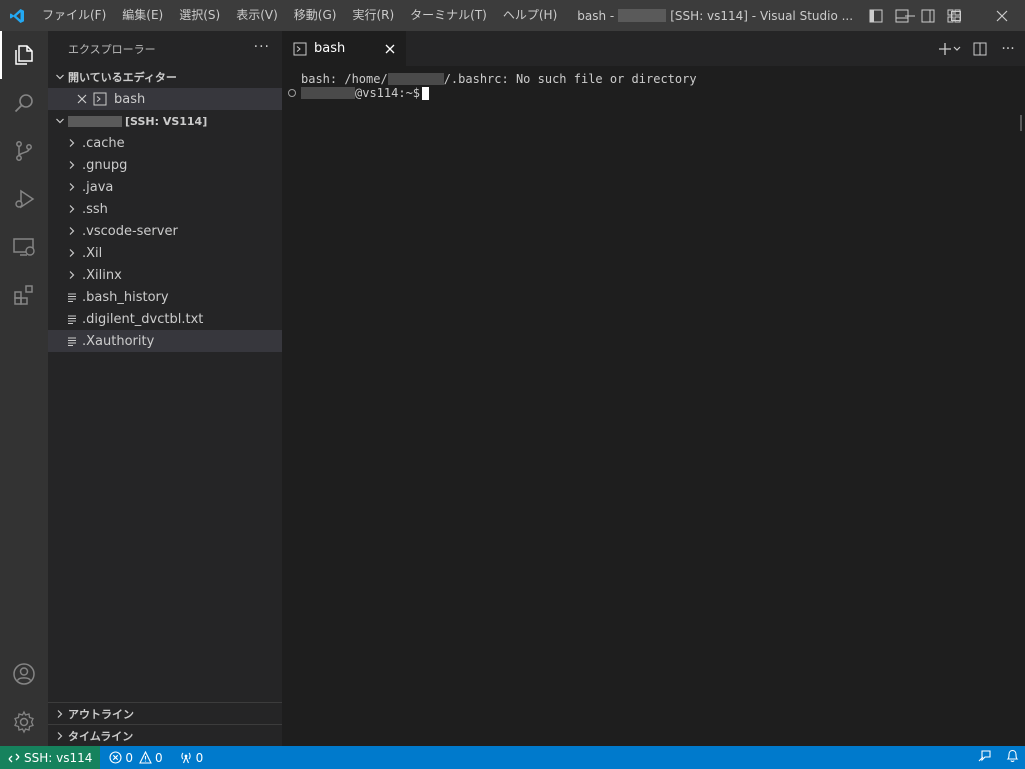 The height and width of the screenshot is (769, 1025). I want to click on redacted-prompt-user, so click(328, 93).